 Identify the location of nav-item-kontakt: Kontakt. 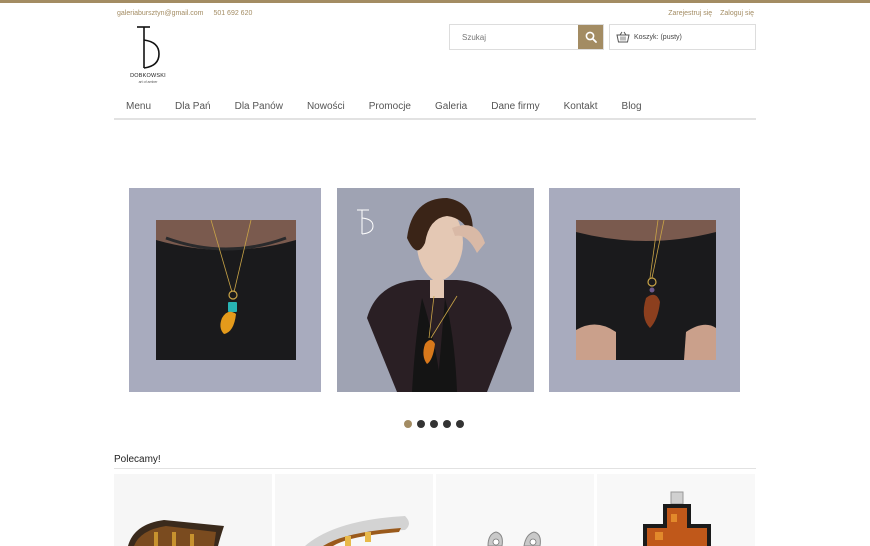
(581, 108).